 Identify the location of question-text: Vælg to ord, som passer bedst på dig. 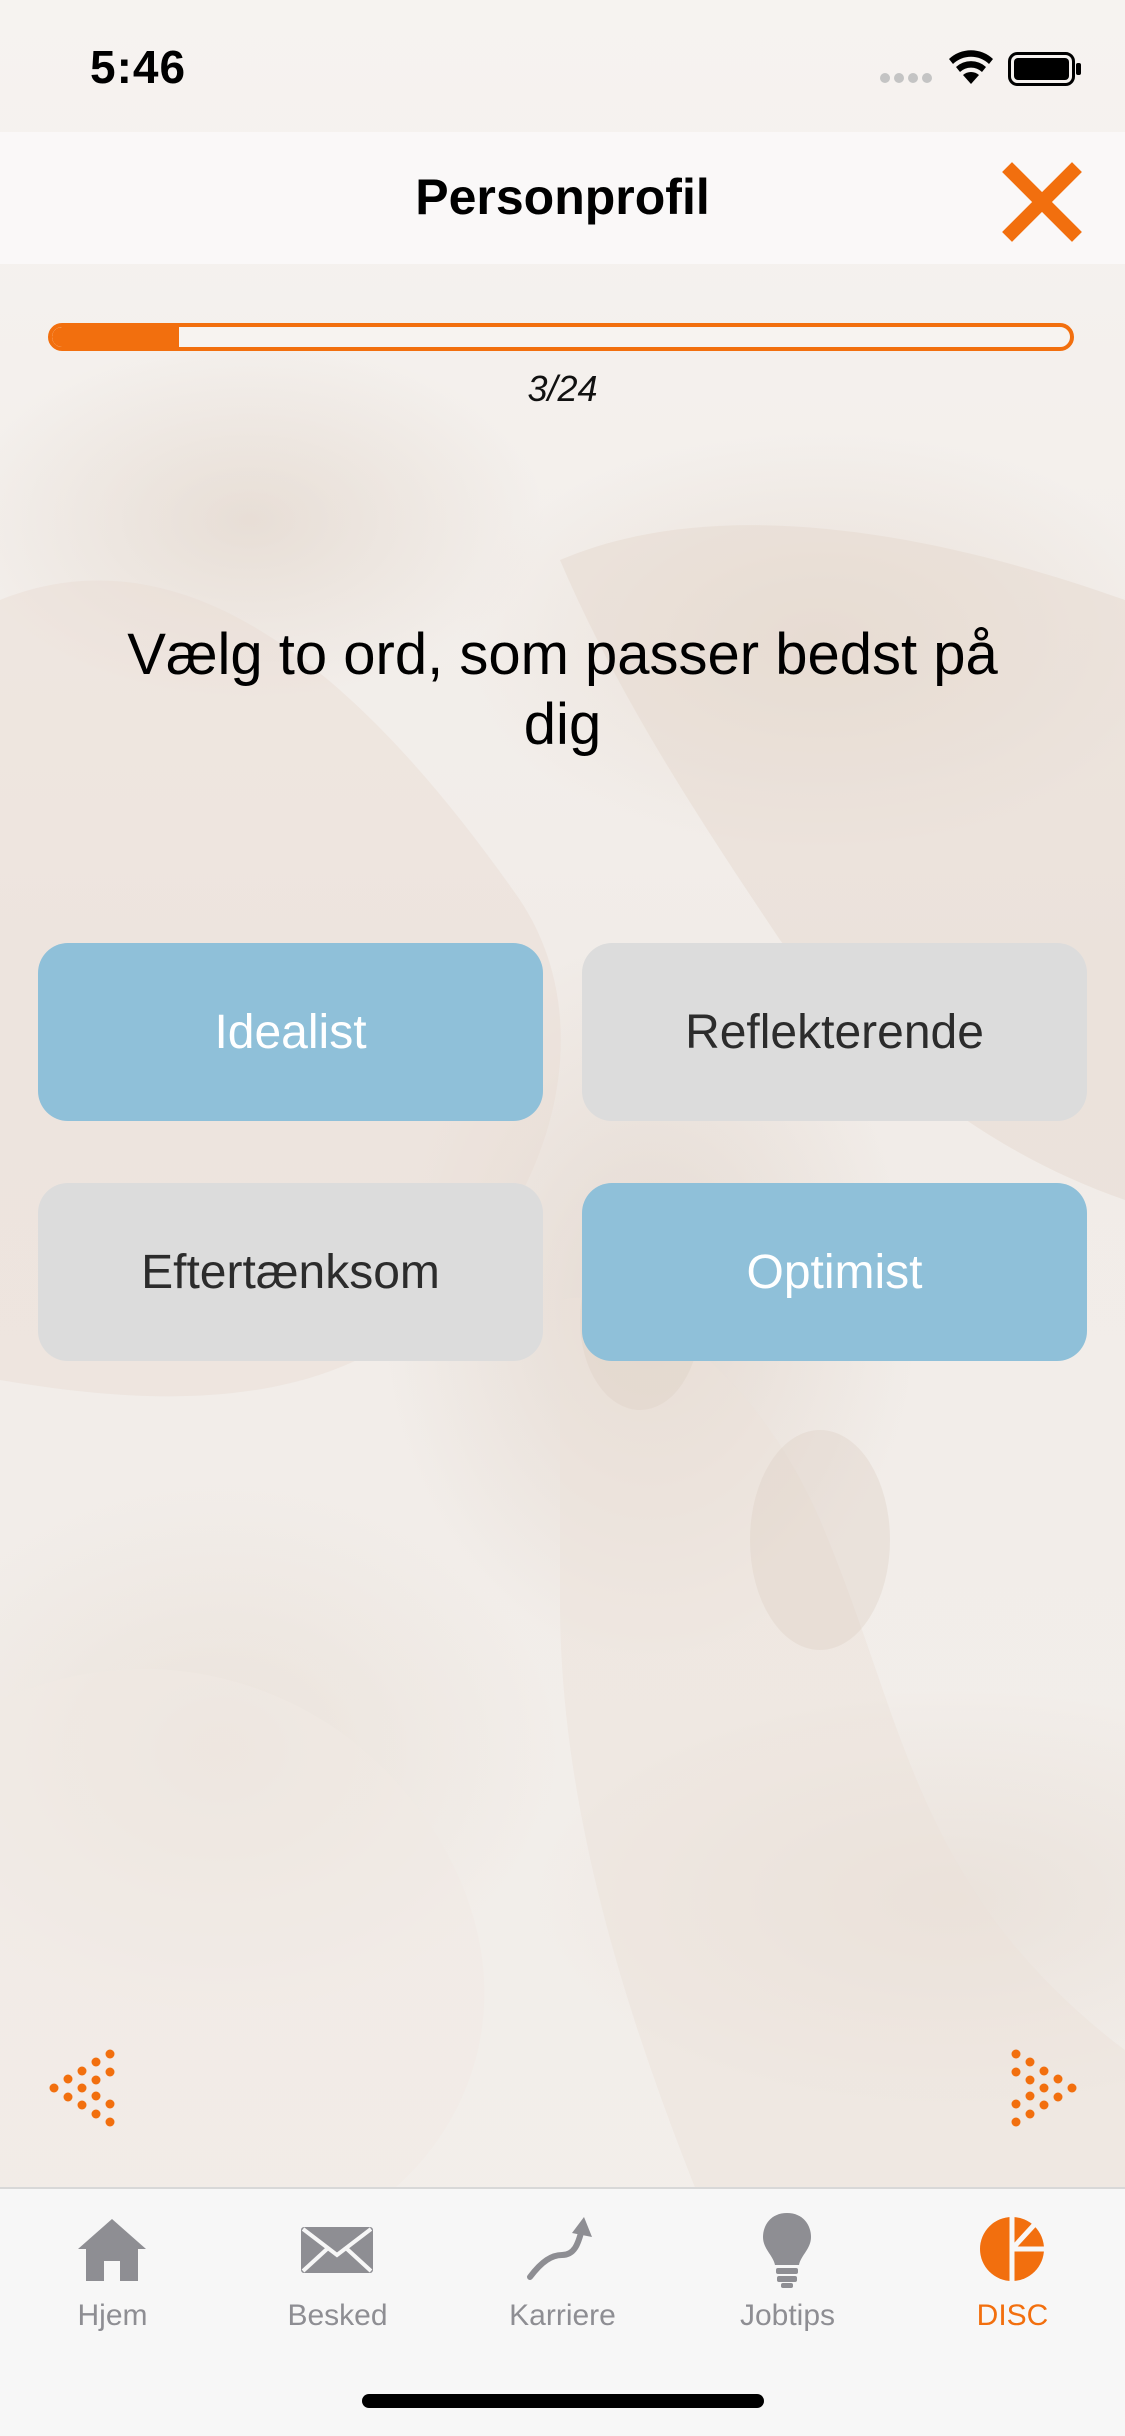
(562, 689).